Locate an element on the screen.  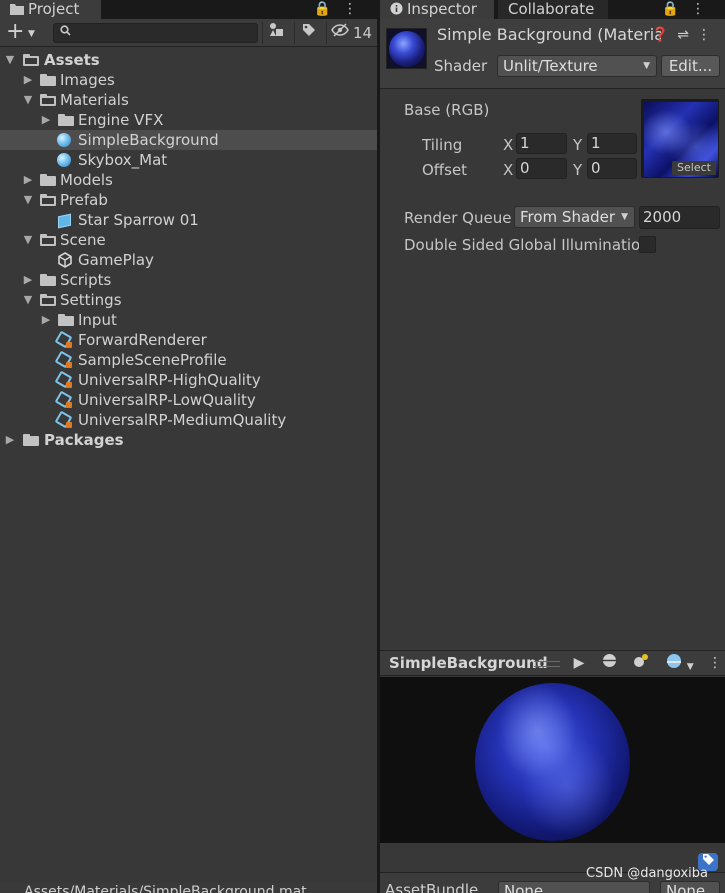
tree-item-settings: ▼ Settings is located at coordinates (188, 300).